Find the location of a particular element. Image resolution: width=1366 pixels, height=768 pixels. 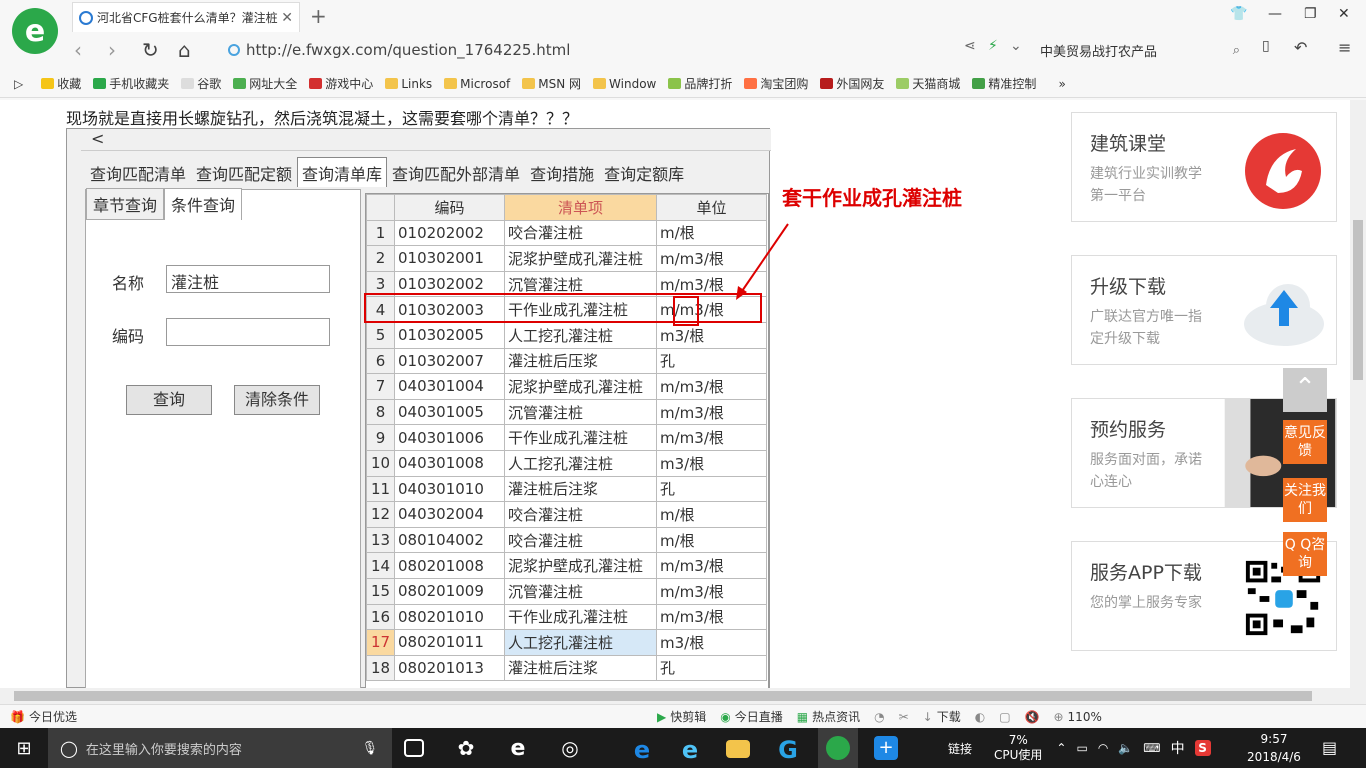

notification-icon: ▤ is located at coordinates (1329, 747).